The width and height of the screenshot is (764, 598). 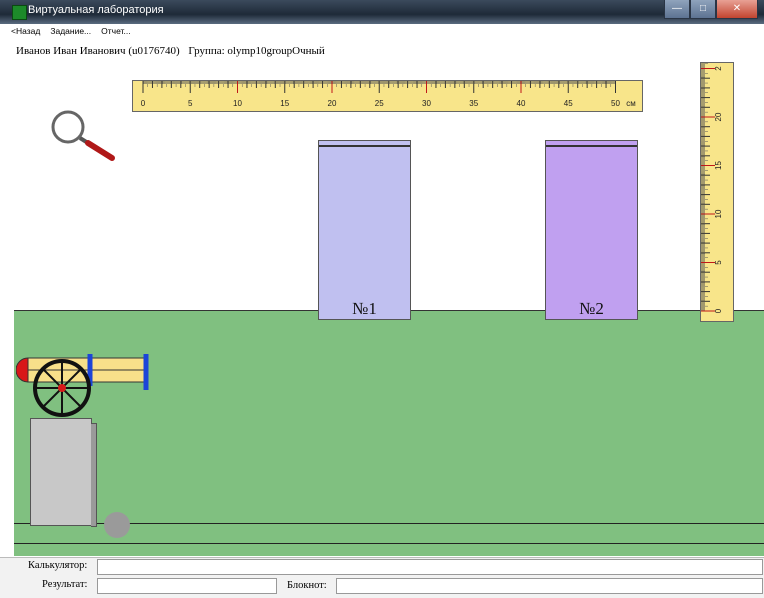 What do you see at coordinates (98, 51) in the screenshot?
I see `user-name: Иванов Иван Иванович (u0176740)` at bounding box center [98, 51].